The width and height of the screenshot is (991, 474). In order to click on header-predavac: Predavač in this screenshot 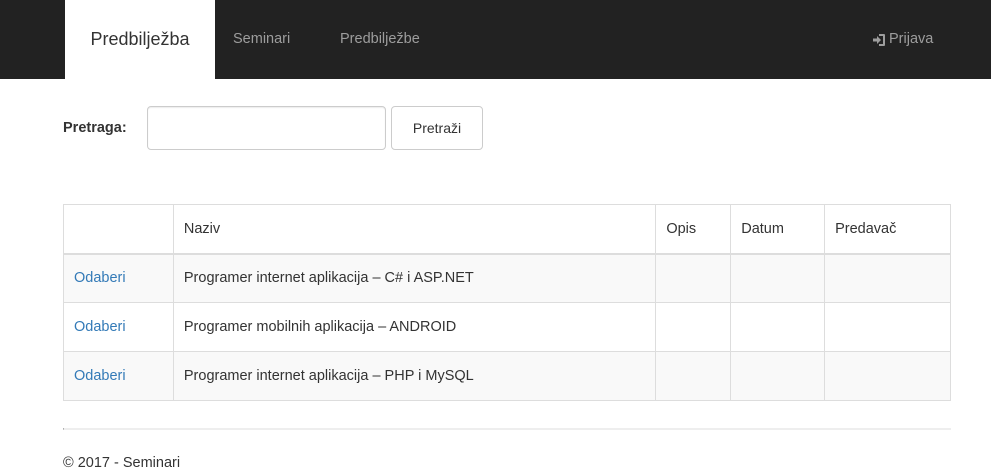, I will do `click(887, 229)`.